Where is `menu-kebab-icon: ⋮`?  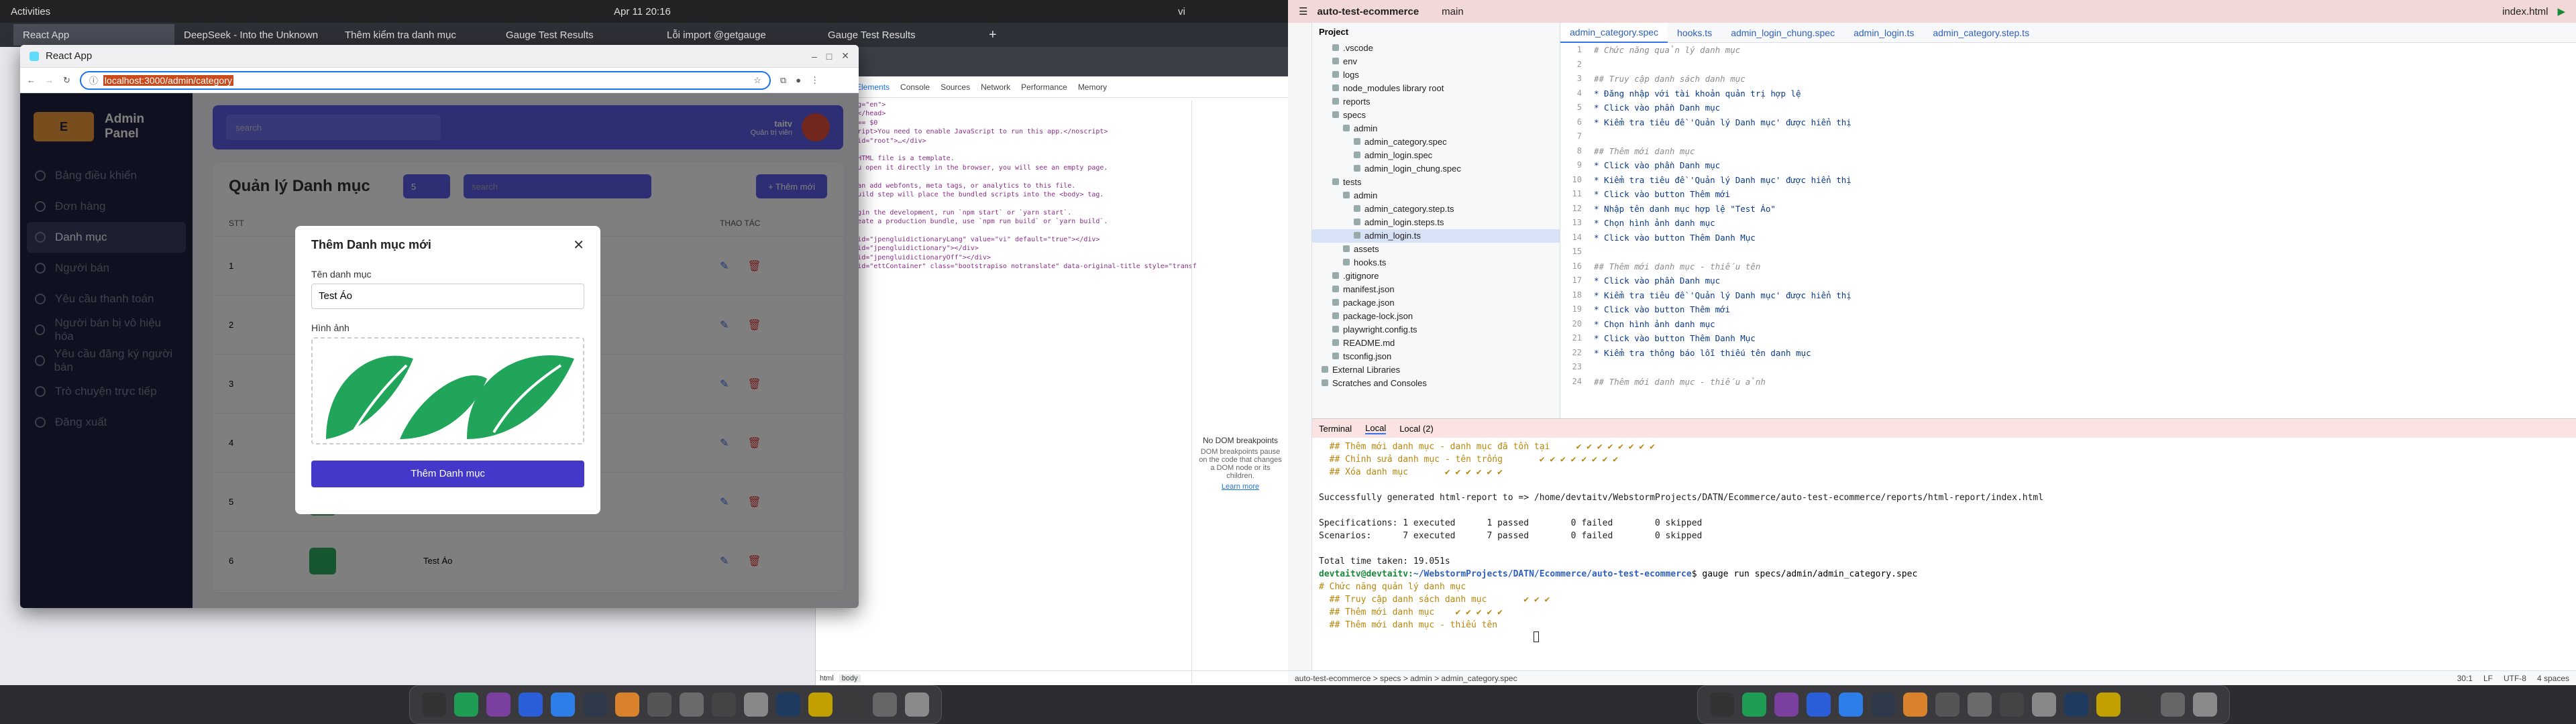
menu-kebab-icon: ⋮ is located at coordinates (814, 80).